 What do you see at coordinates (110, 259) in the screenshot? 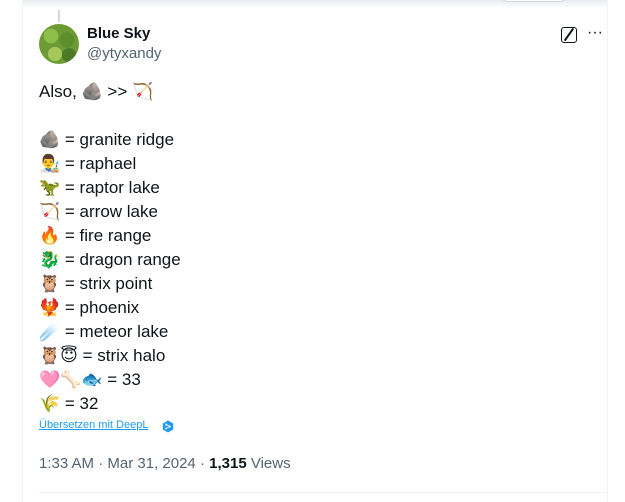
I see `tweet-line: 🐉 = dragon range` at bounding box center [110, 259].